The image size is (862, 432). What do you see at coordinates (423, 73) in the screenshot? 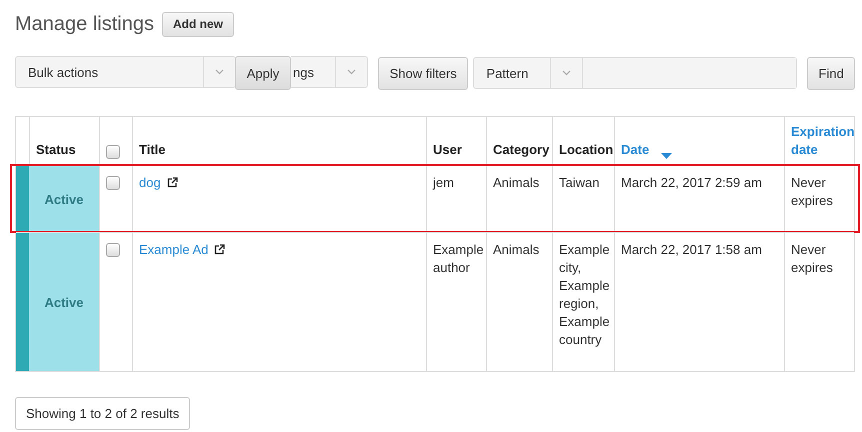
I see `show-filters-button: Show filters` at bounding box center [423, 73].